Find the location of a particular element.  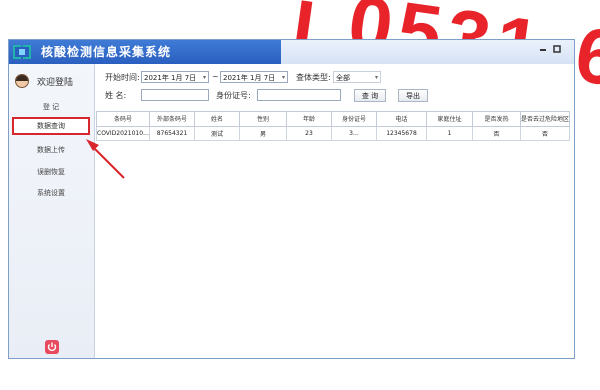

column-header: 姓名 is located at coordinates (217, 119).